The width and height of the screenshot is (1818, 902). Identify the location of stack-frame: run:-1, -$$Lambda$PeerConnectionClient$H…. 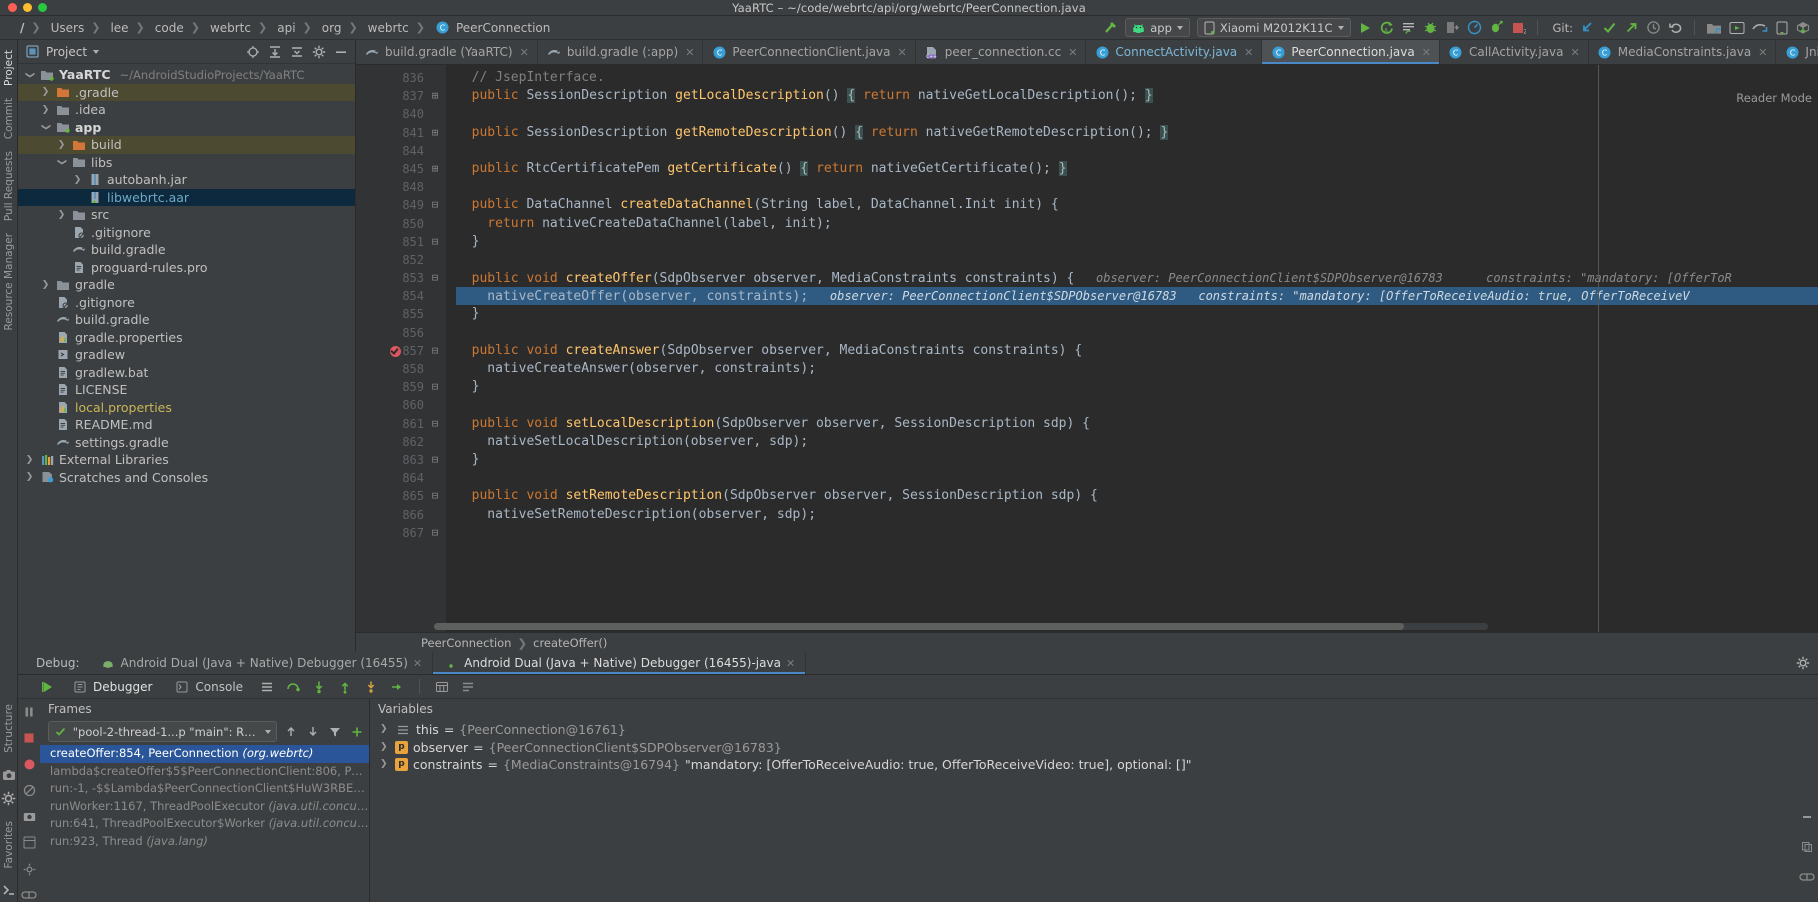
(204, 789).